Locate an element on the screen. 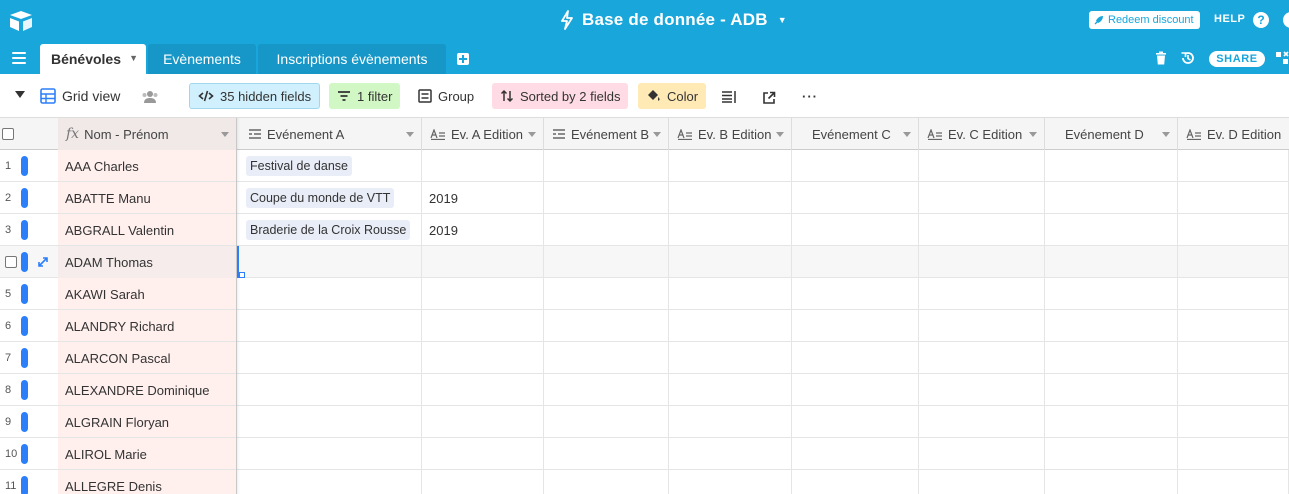  column-header-ev-c-edition: Ev. C Edition is located at coordinates (982, 134).